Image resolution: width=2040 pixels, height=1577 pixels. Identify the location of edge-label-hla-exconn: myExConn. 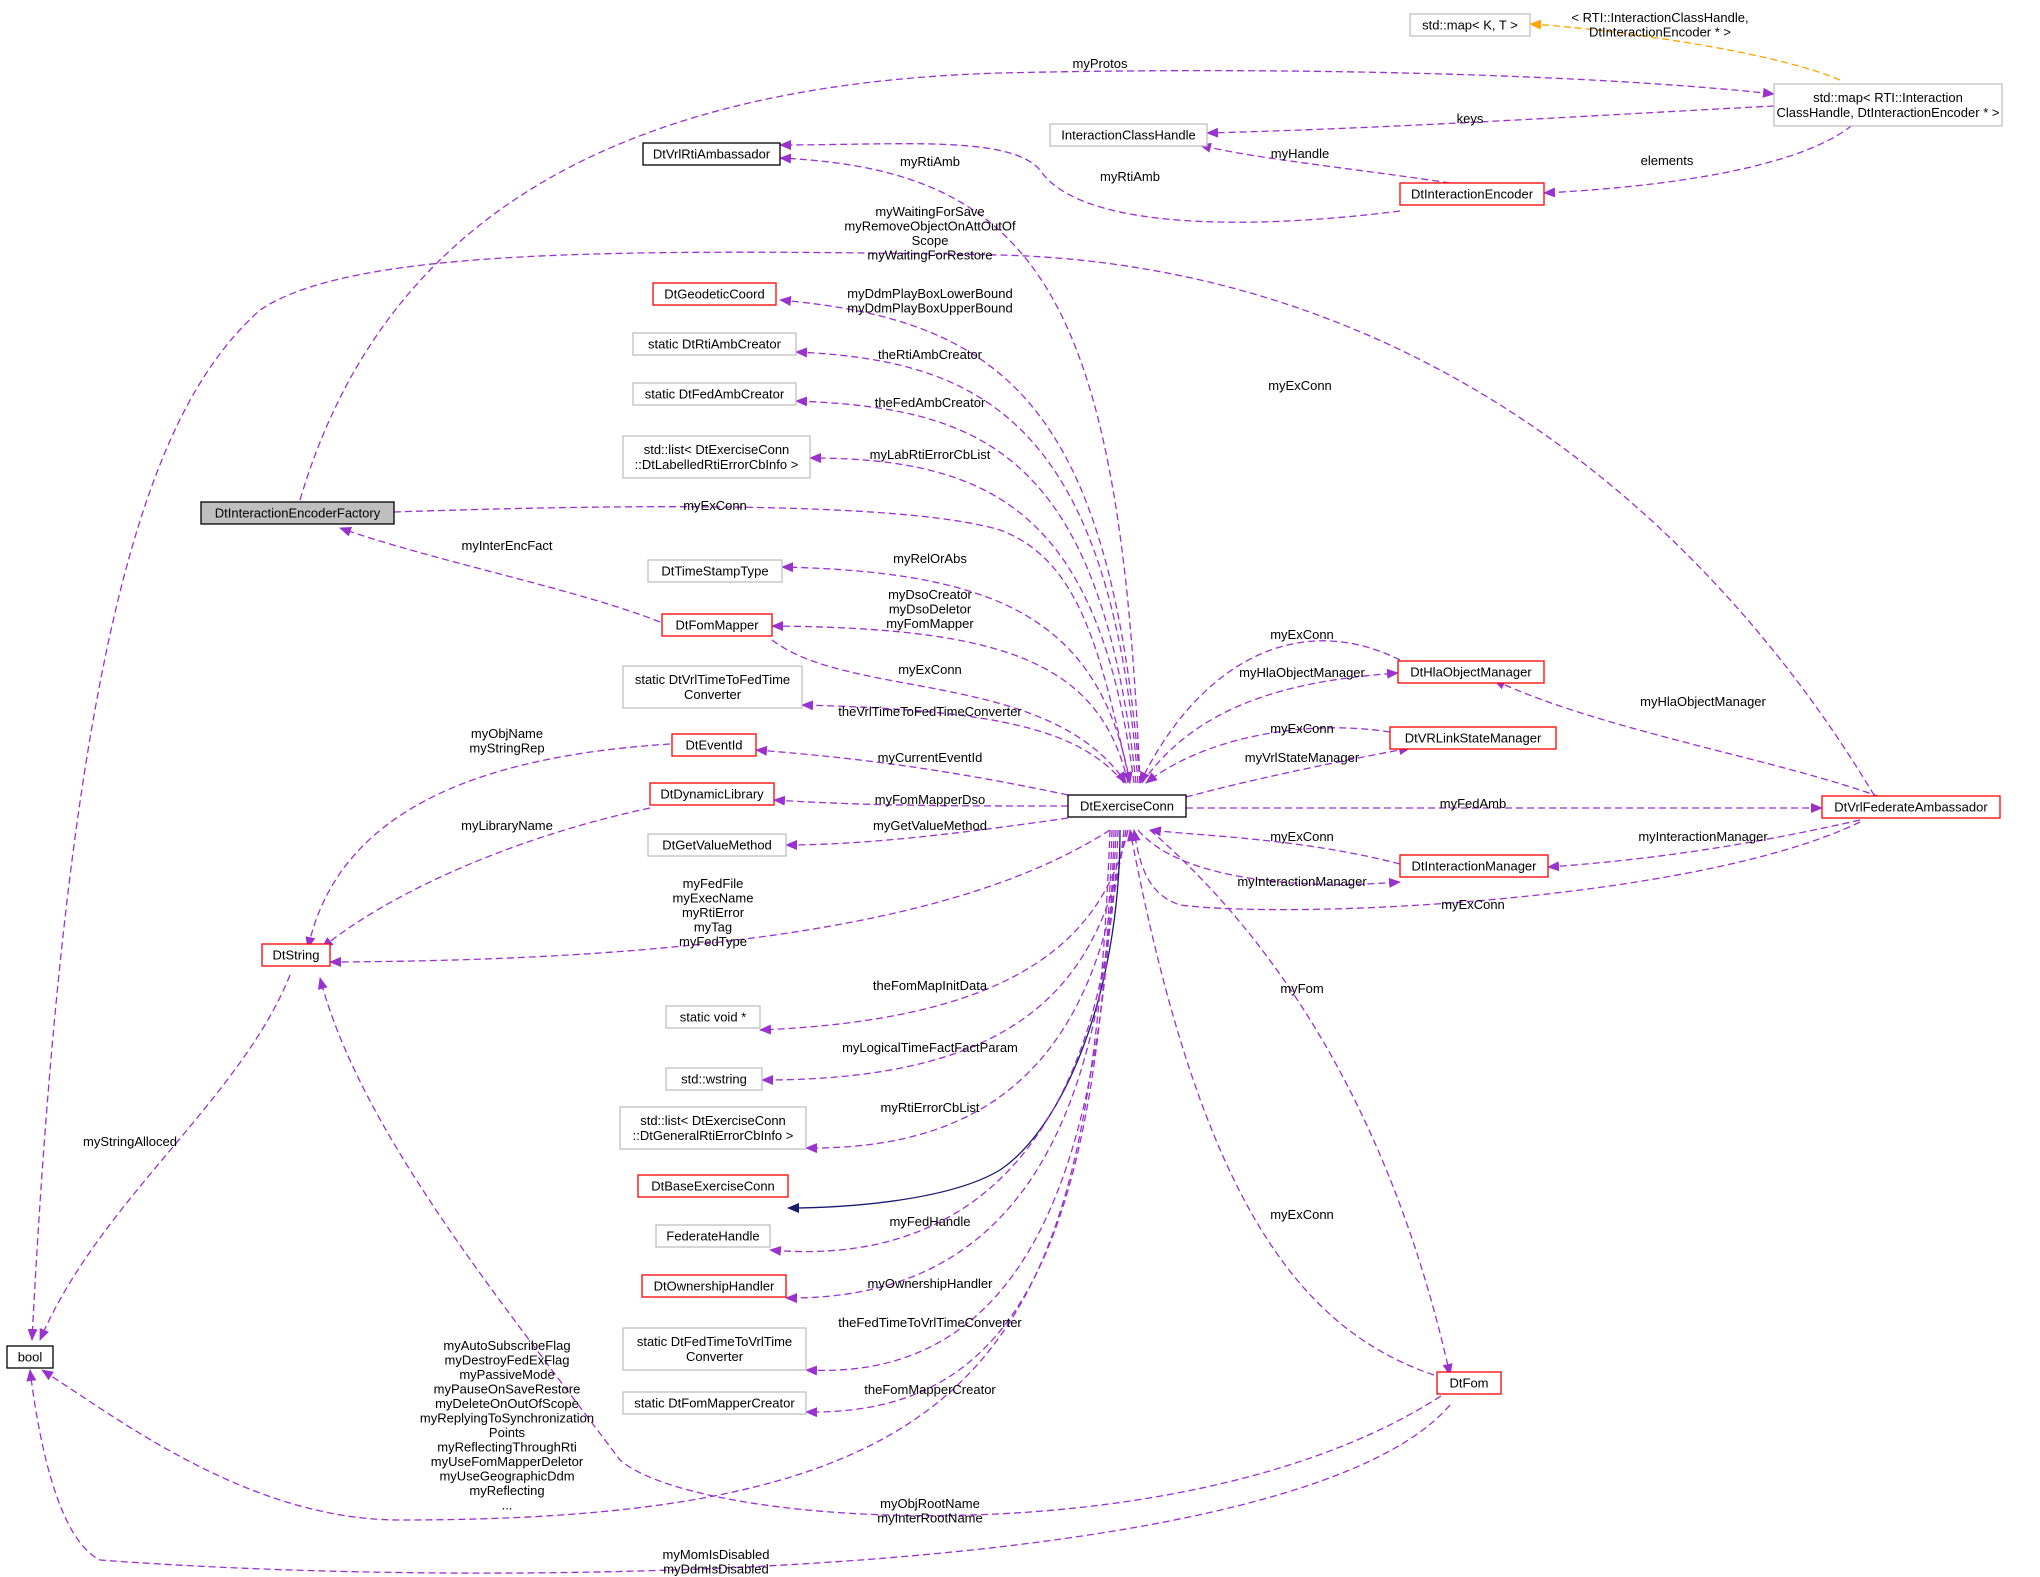
(1302, 634).